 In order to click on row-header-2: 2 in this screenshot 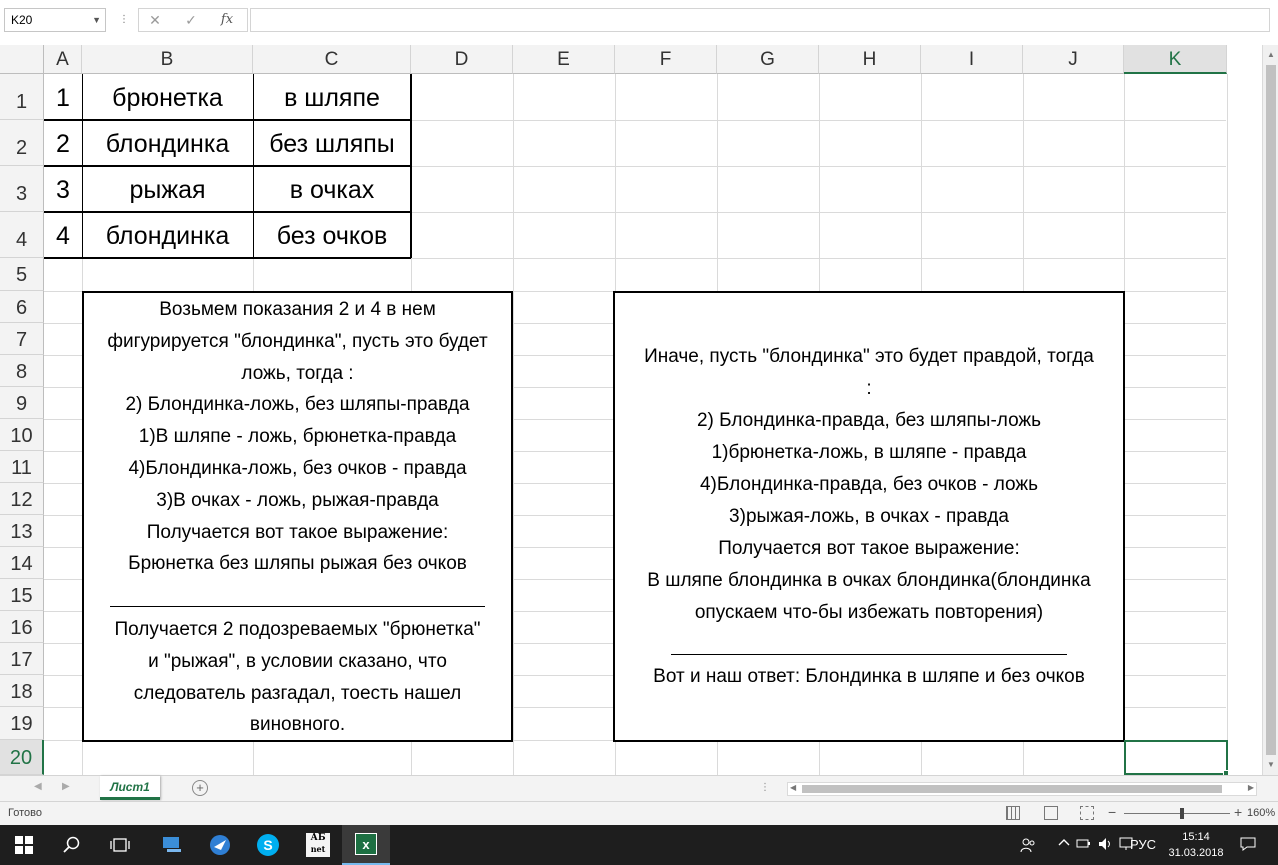, I will do `click(22, 143)`.